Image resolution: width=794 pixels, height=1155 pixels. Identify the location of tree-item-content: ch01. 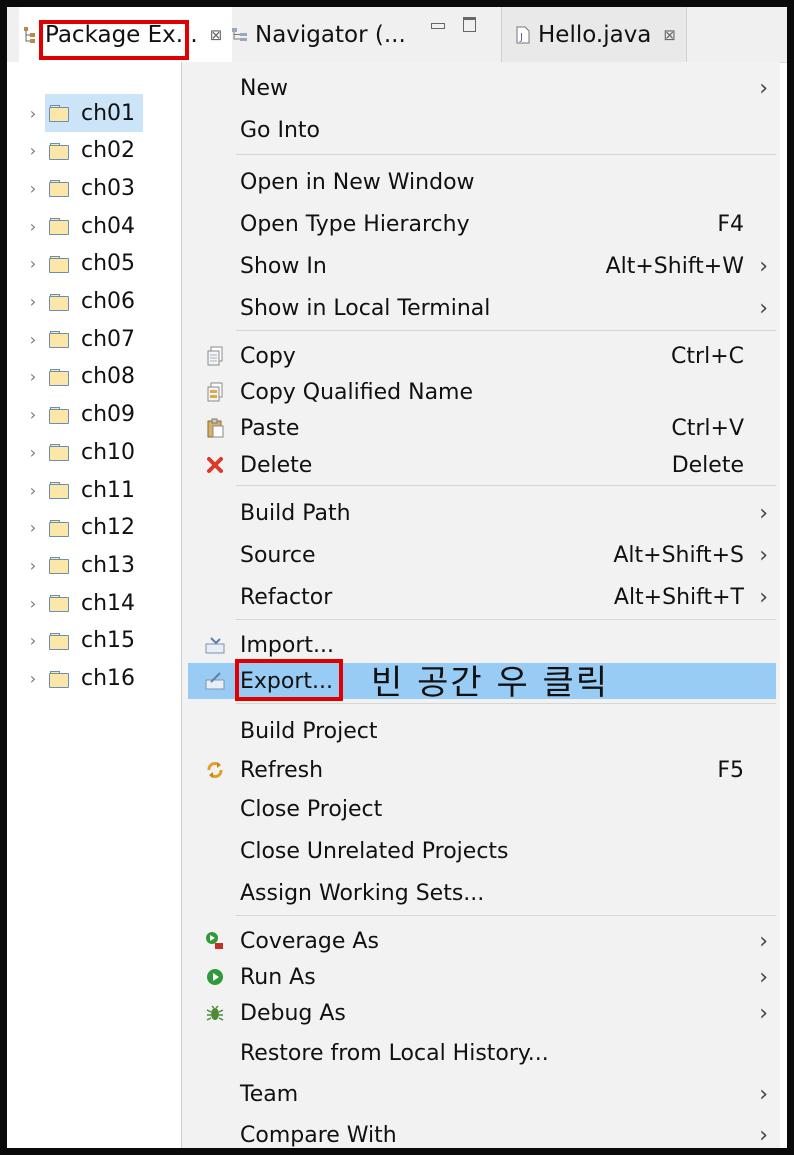
(94, 113).